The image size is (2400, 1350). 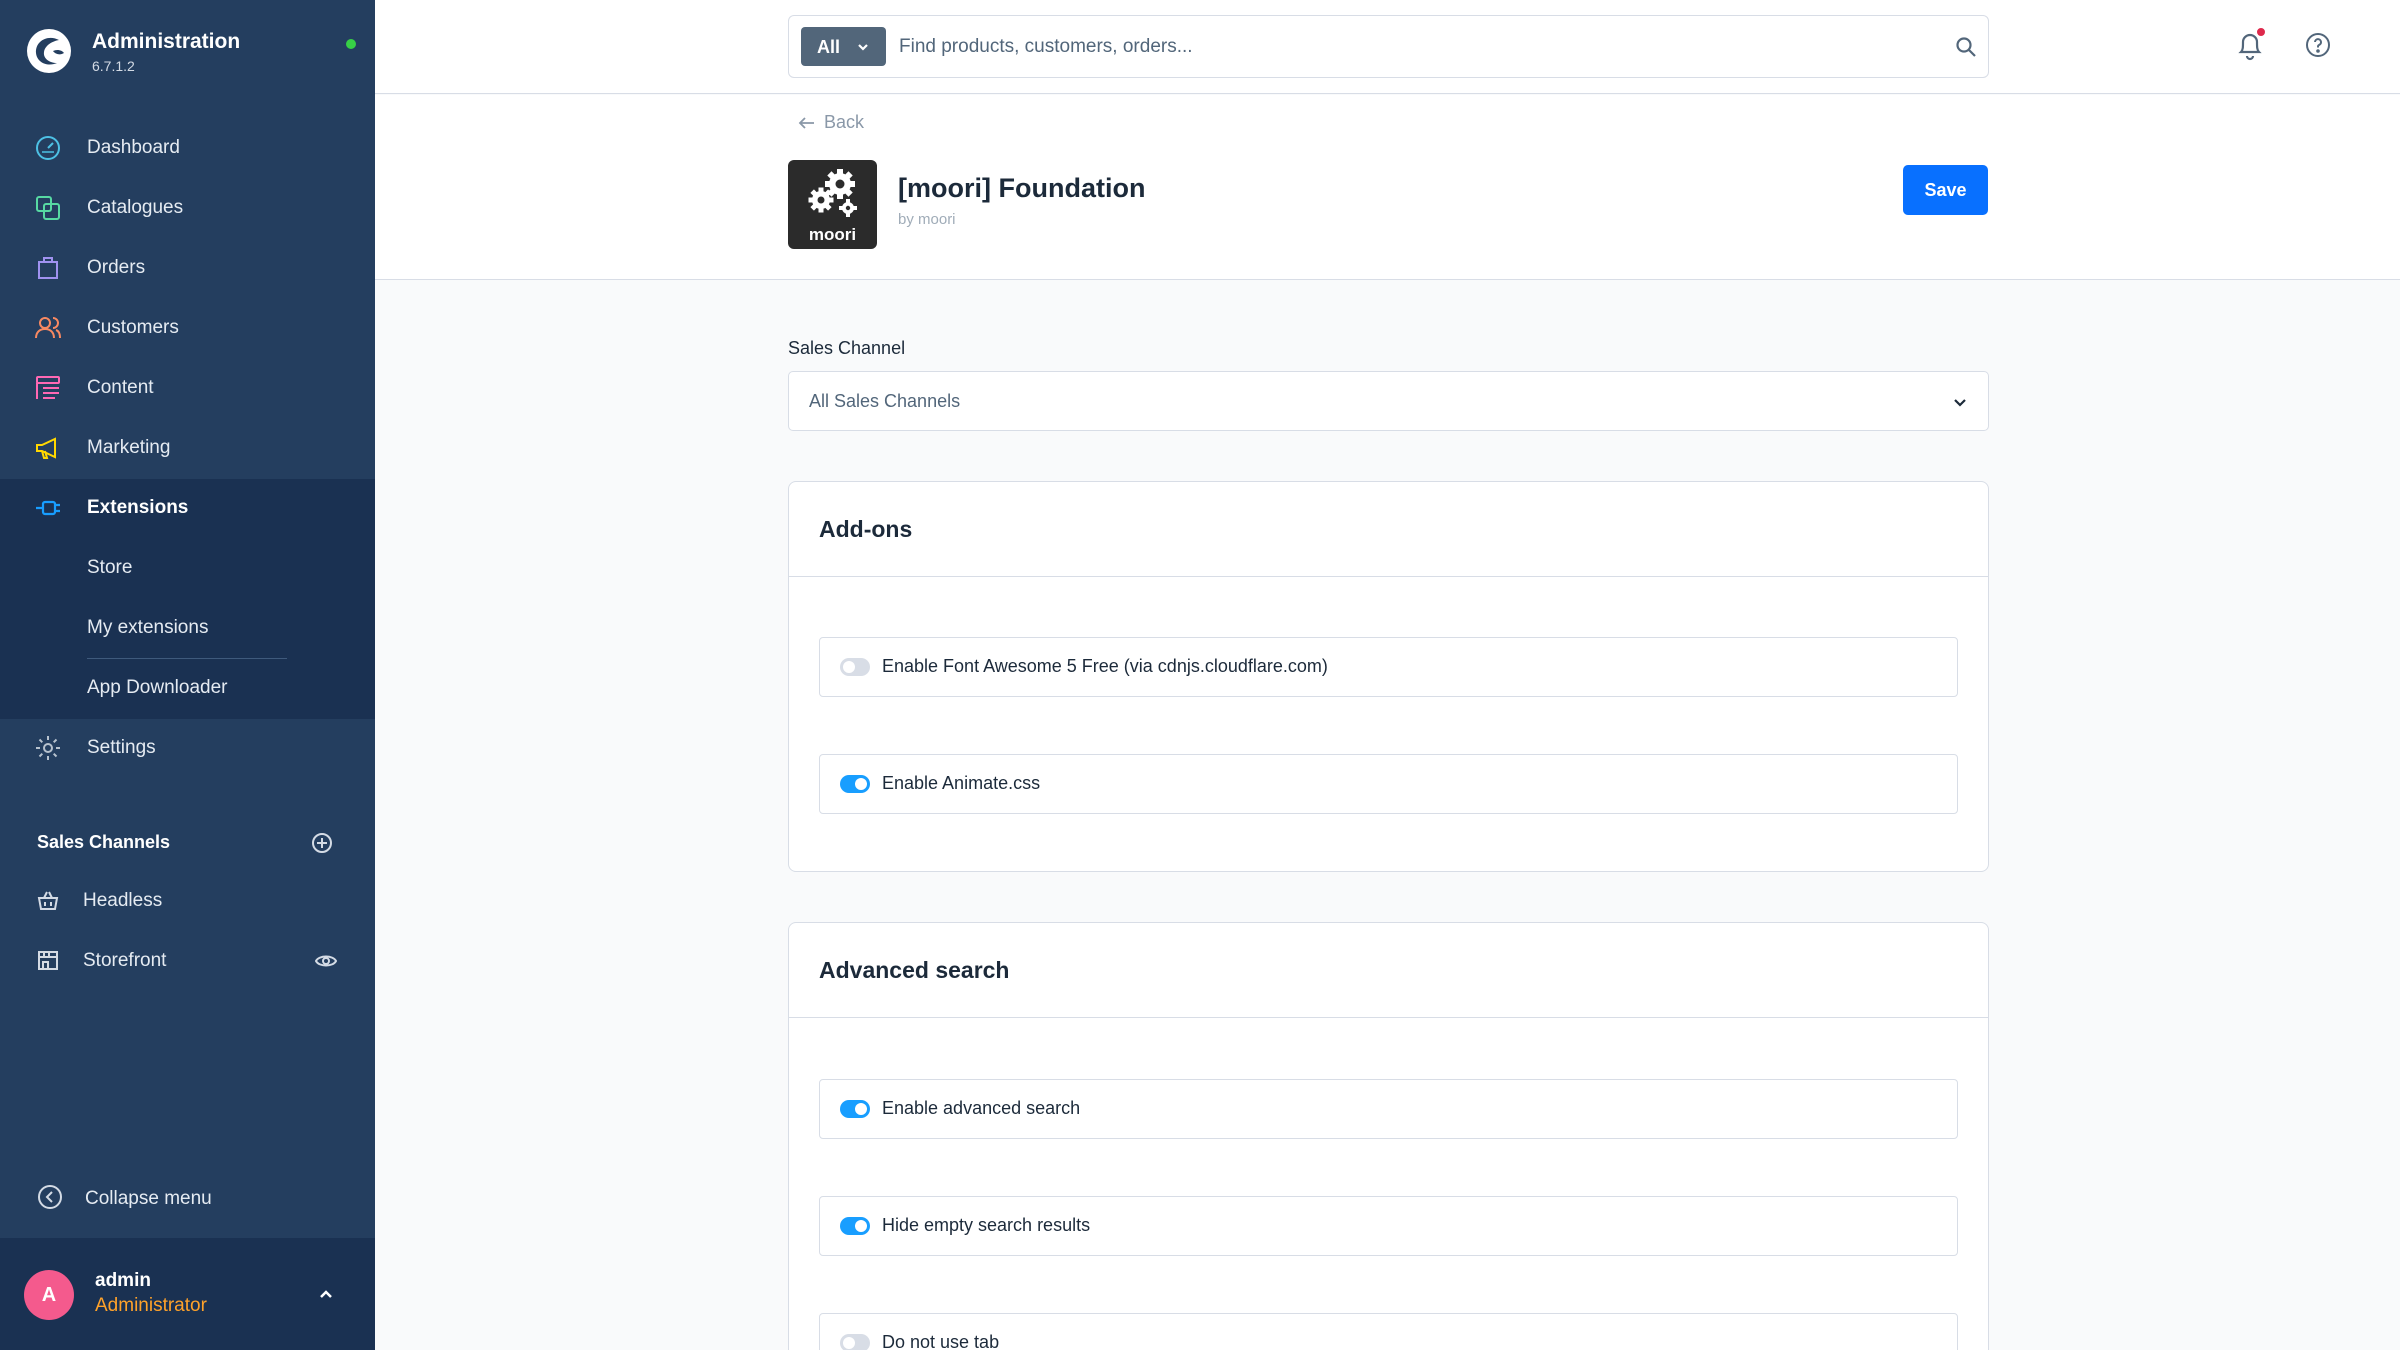 What do you see at coordinates (48, 900) in the screenshot?
I see `basket-icon` at bounding box center [48, 900].